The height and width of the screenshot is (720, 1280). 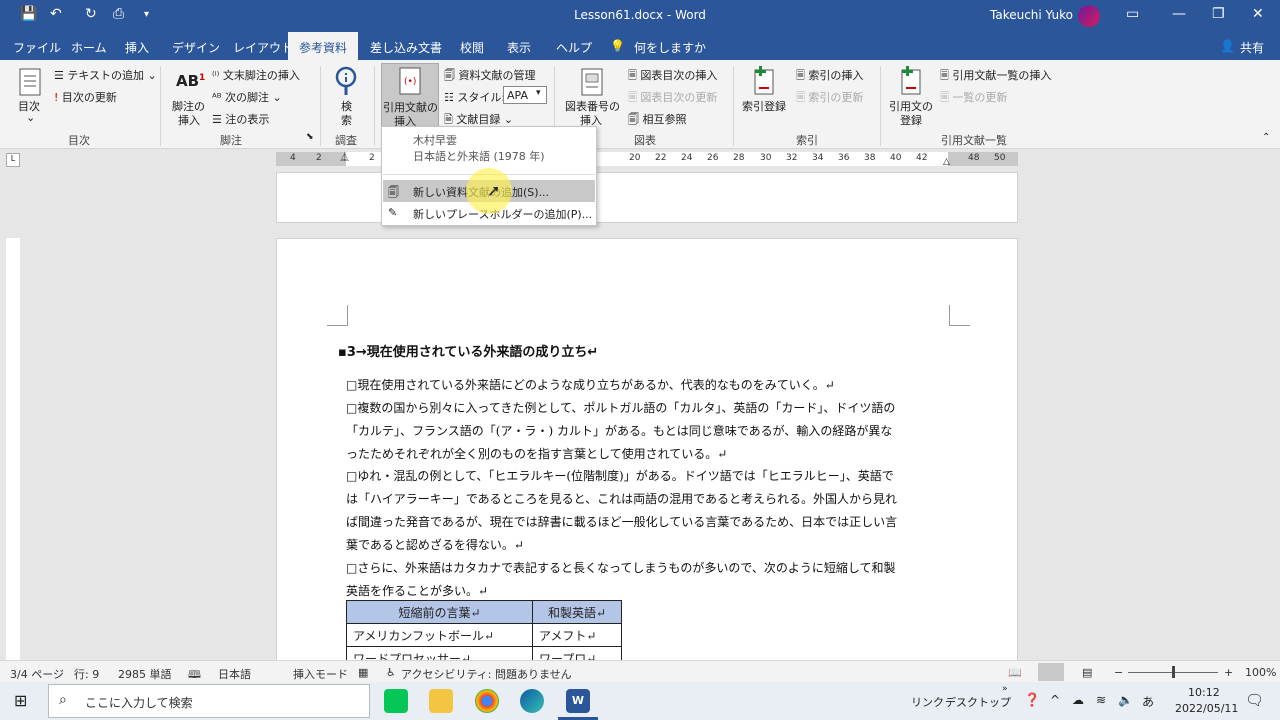 What do you see at coordinates (105, 75) in the screenshot?
I see `add-text-button: ☰ テキストの追加 ⌄` at bounding box center [105, 75].